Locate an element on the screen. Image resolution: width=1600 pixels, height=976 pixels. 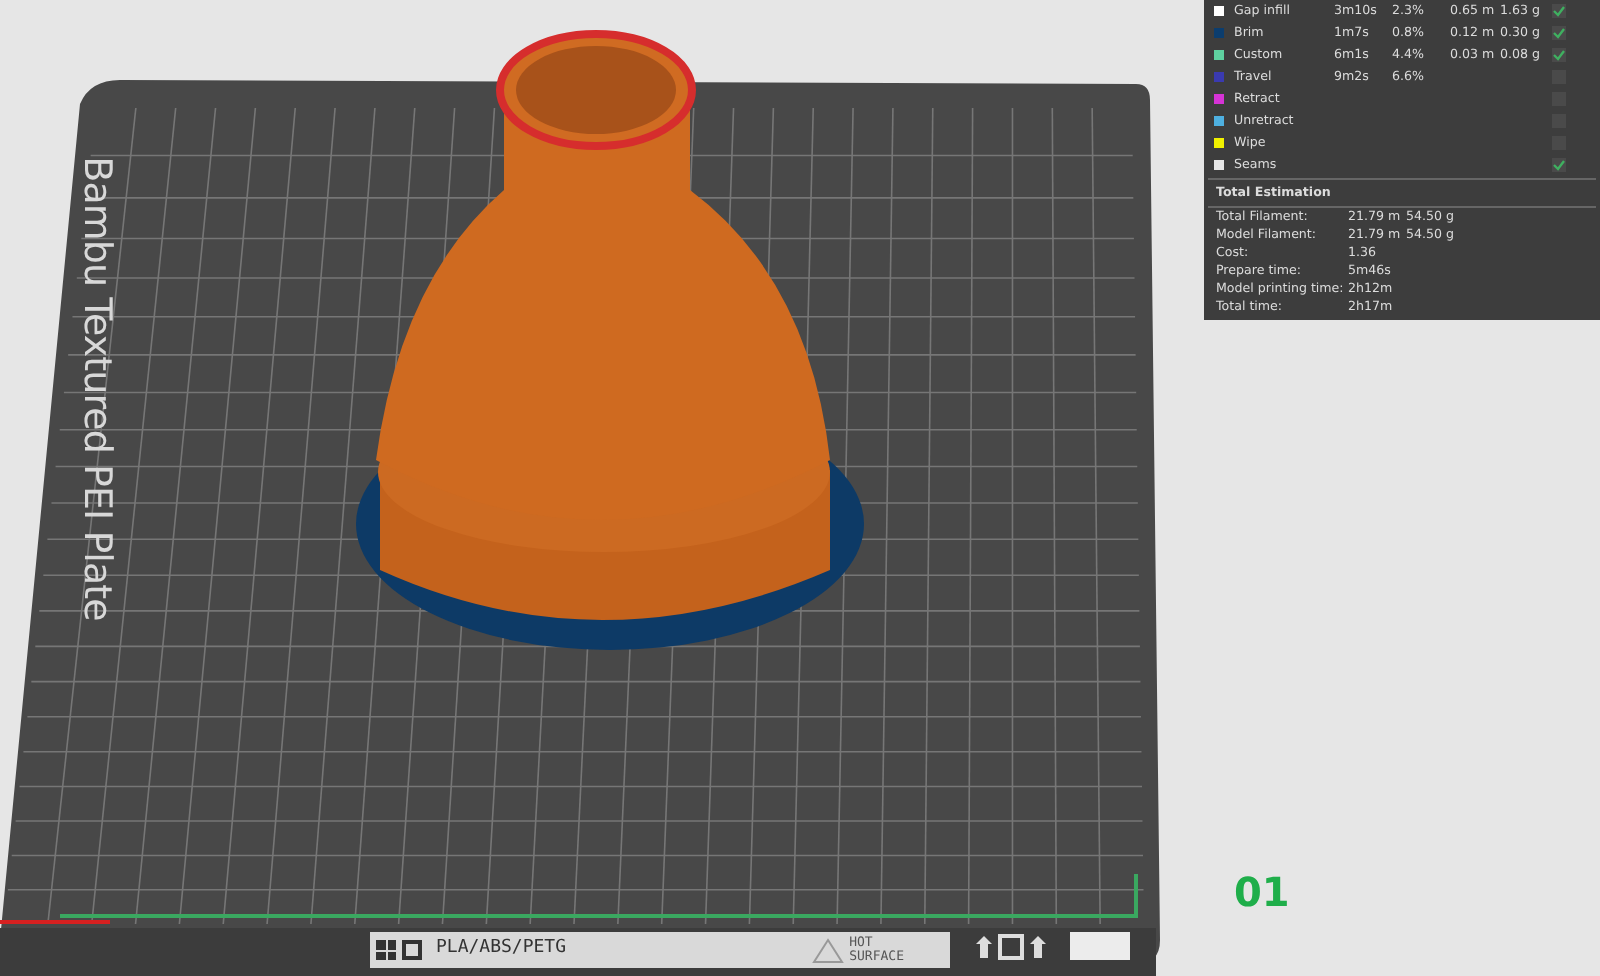
warning-icon is located at coordinates (827, 950).